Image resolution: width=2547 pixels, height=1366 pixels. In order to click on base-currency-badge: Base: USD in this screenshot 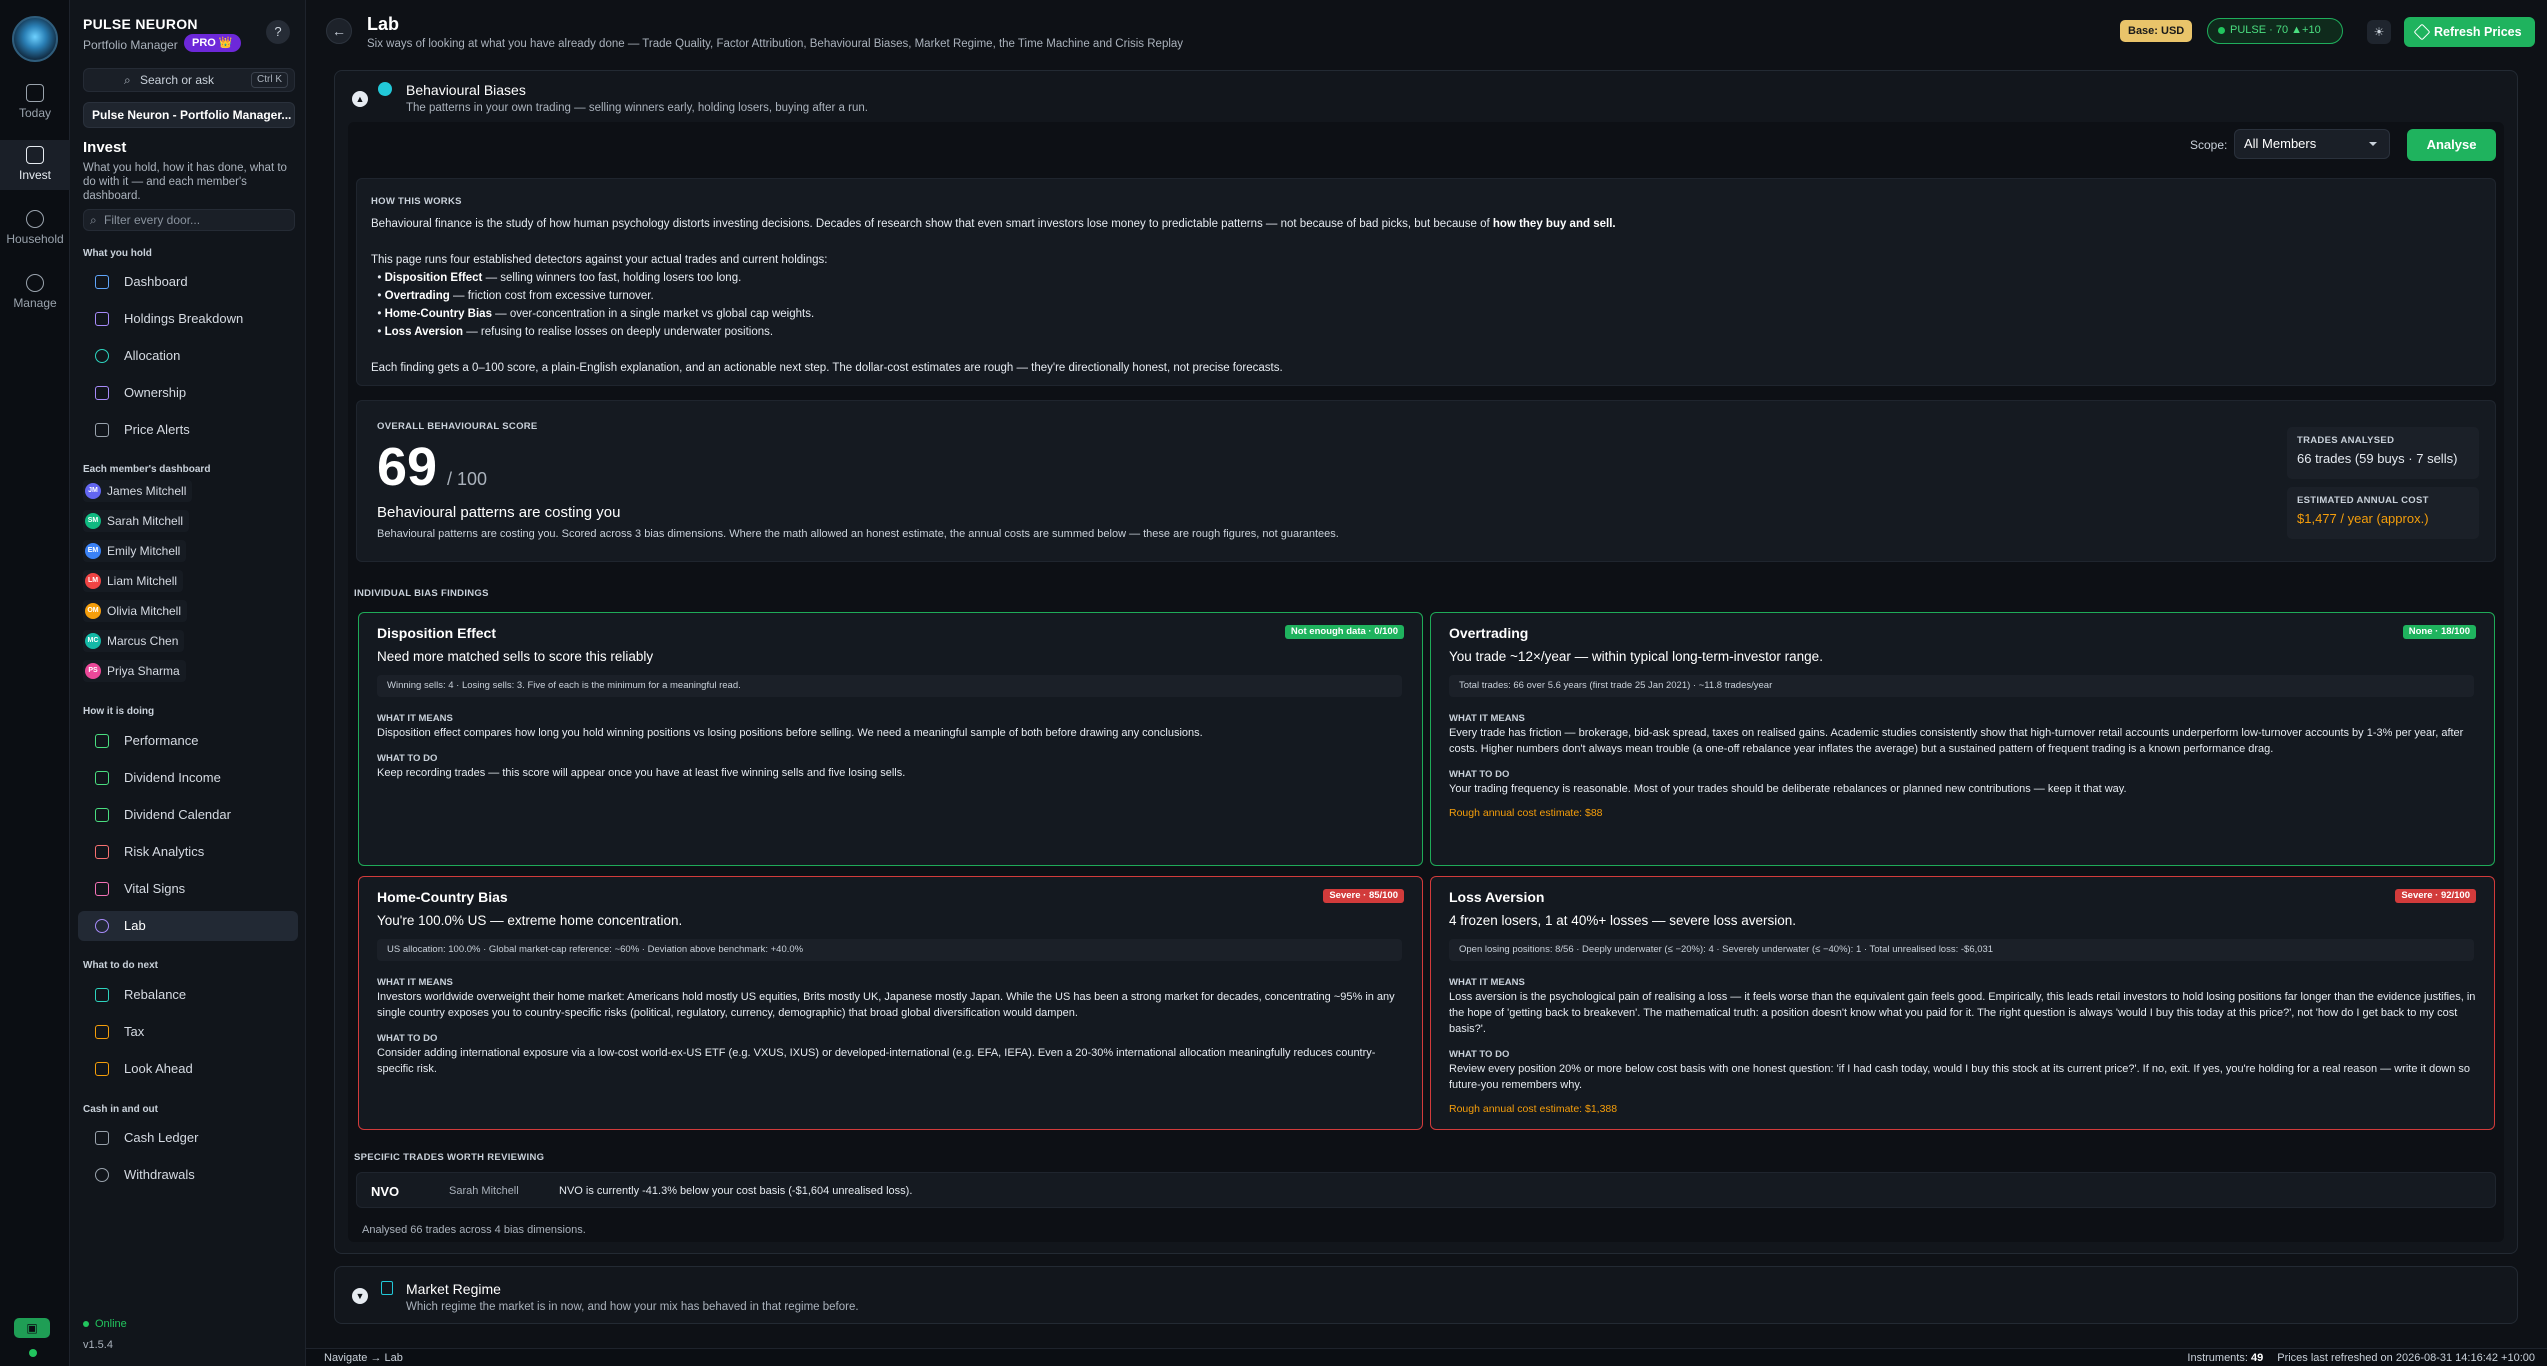, I will do `click(2156, 31)`.